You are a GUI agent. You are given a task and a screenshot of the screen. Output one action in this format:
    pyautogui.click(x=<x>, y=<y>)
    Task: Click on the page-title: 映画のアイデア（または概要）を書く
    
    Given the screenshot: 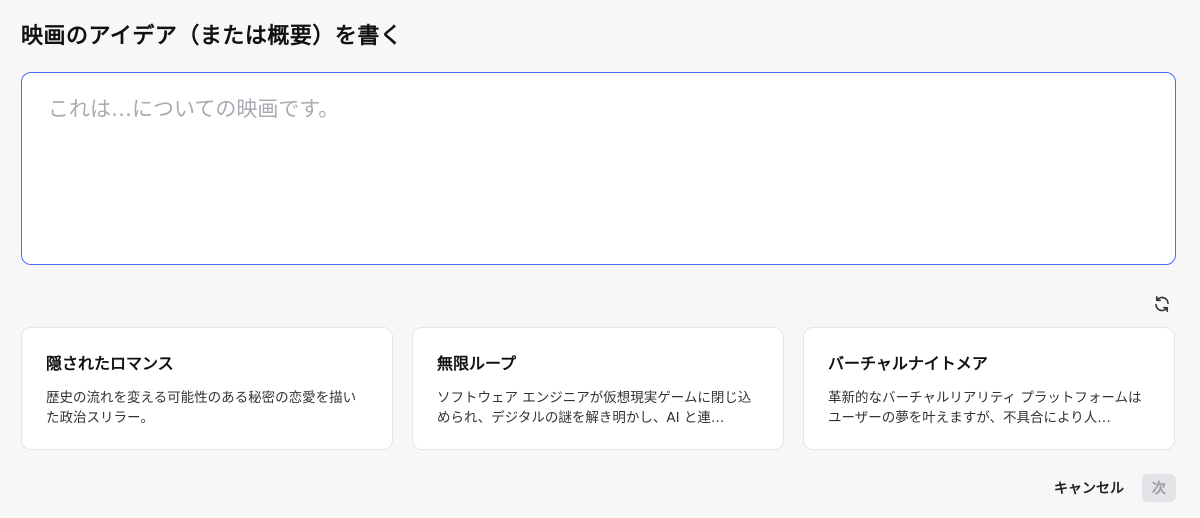 What is the action you would take?
    pyautogui.click(x=212, y=36)
    